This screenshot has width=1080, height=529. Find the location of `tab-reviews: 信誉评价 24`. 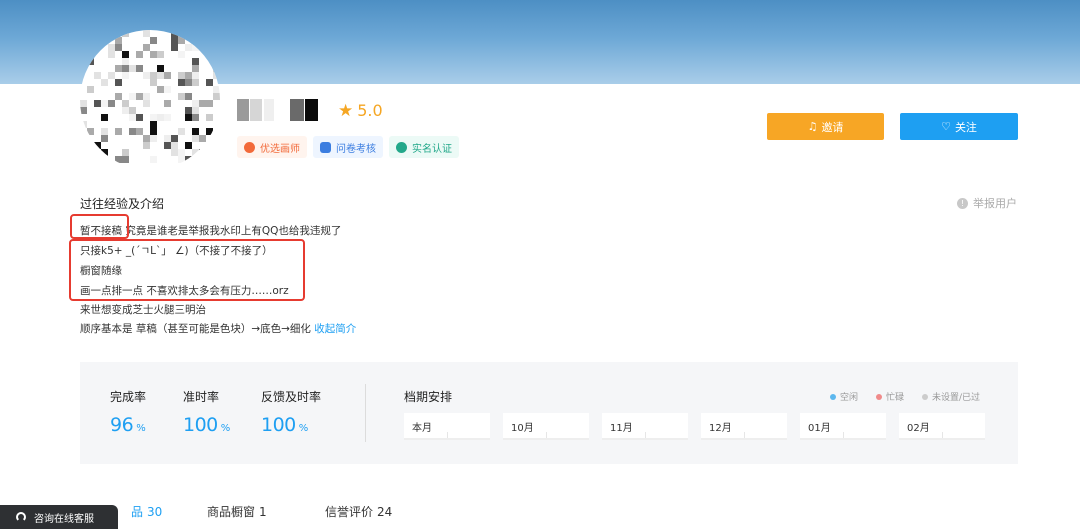

tab-reviews: 信誉评价 24 is located at coordinates (358, 511).